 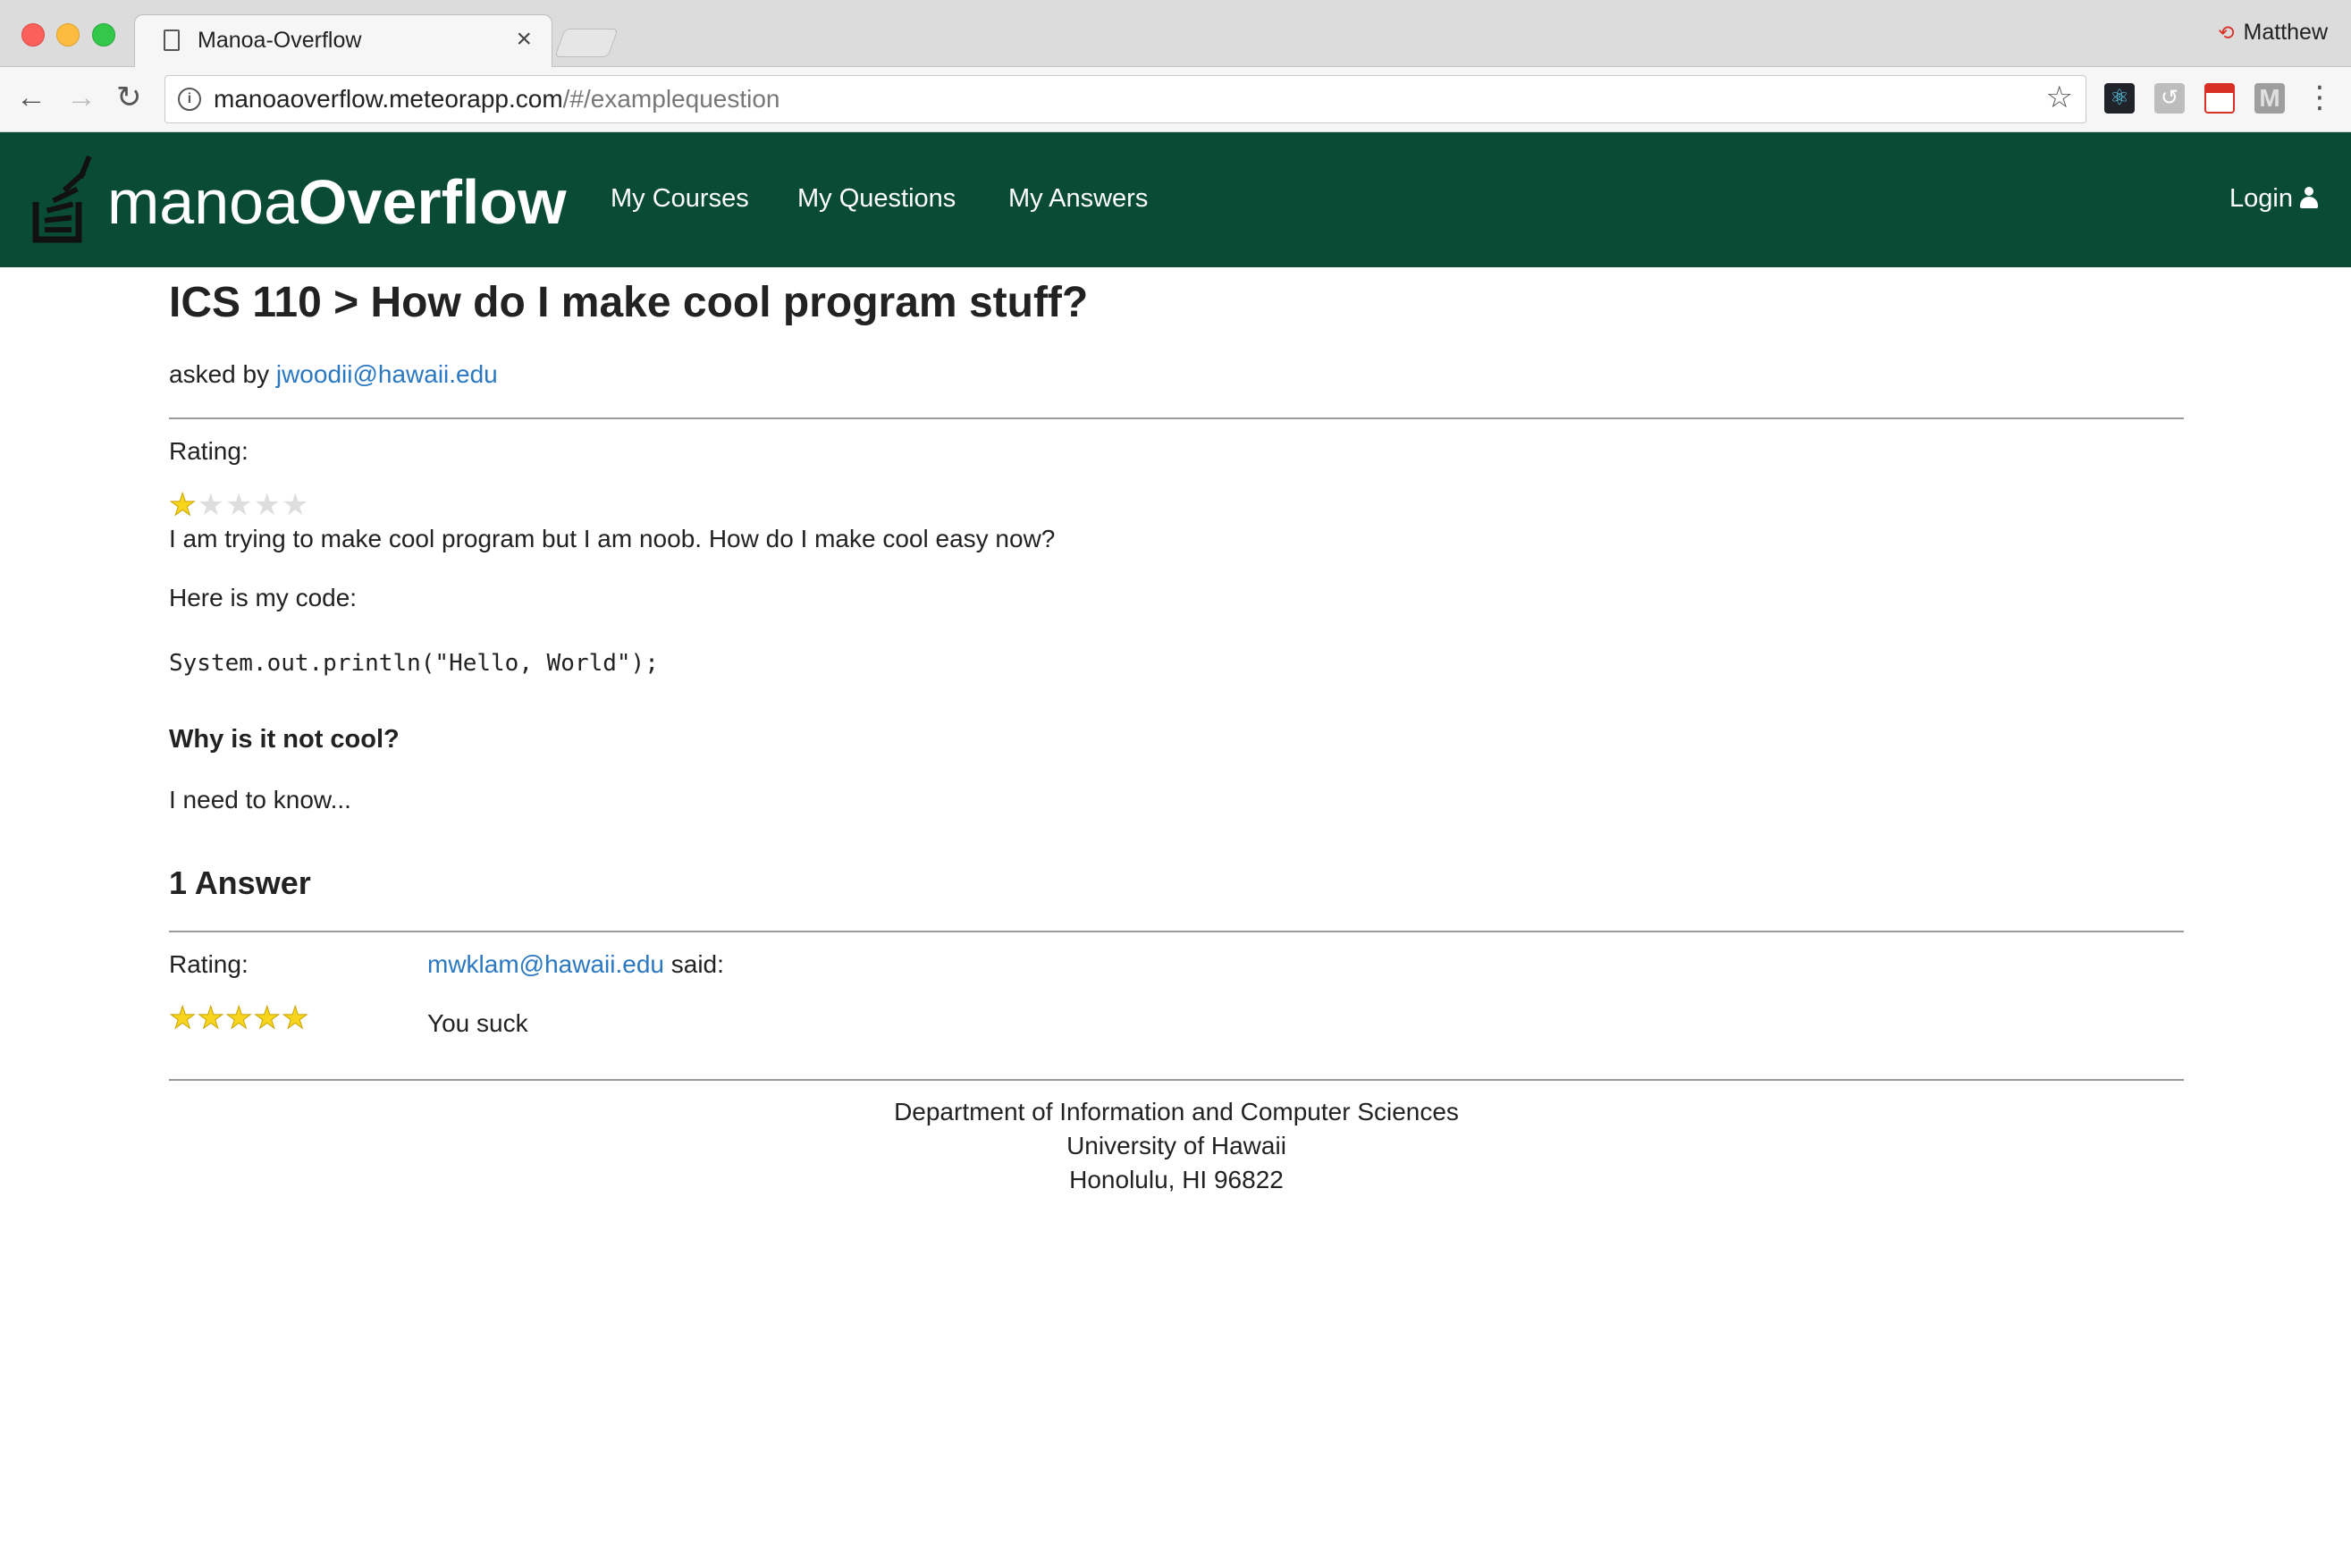 I want to click on tab-close-icon: ×, so click(x=524, y=39).